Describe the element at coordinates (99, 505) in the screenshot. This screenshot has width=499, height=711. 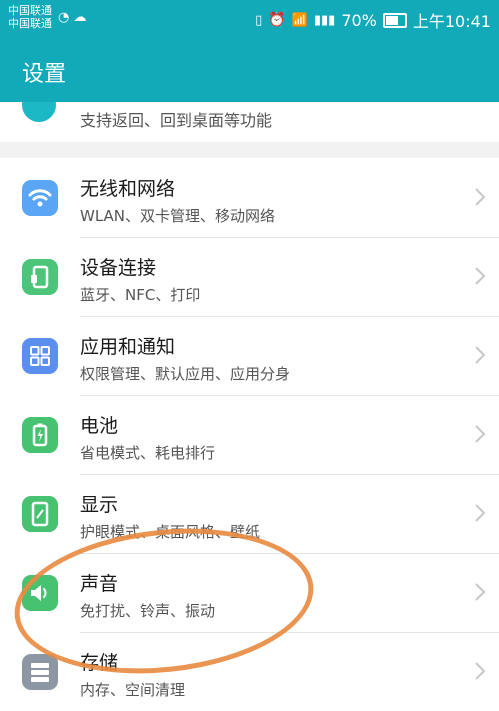
I see `display-title: 显示` at that location.